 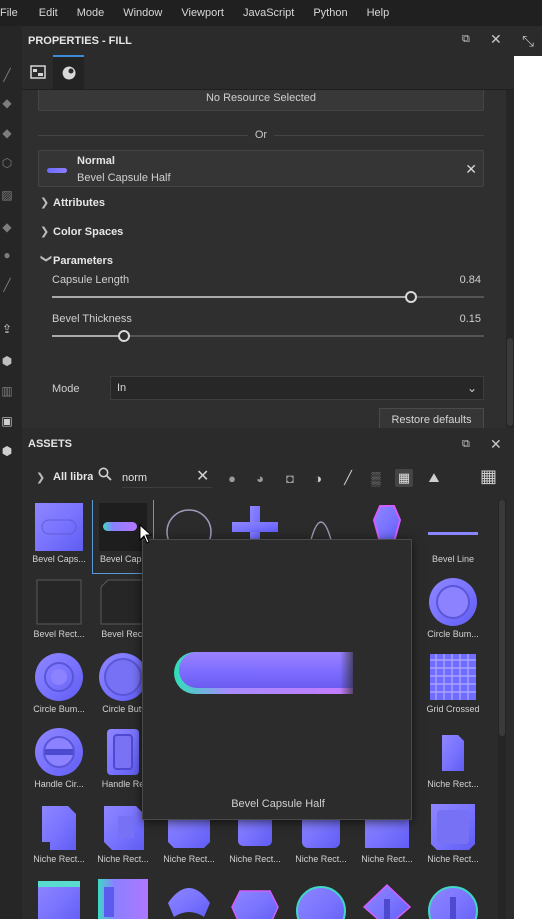 What do you see at coordinates (404, 478) in the screenshot?
I see `filter-texture-icon: ▦` at bounding box center [404, 478].